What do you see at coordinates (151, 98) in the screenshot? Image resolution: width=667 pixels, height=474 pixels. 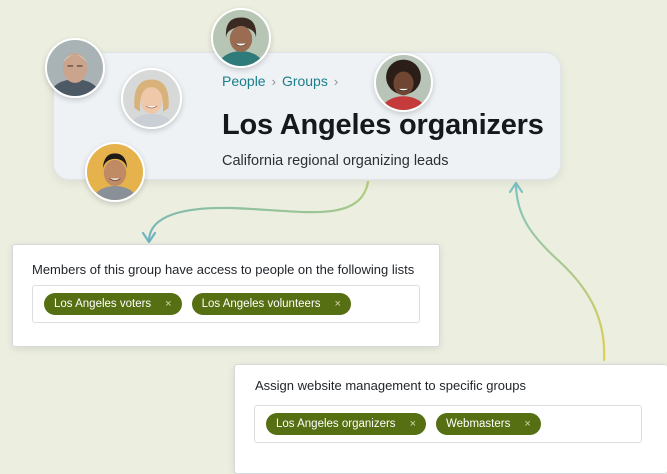 I see `avatar-blonde-woman` at bounding box center [151, 98].